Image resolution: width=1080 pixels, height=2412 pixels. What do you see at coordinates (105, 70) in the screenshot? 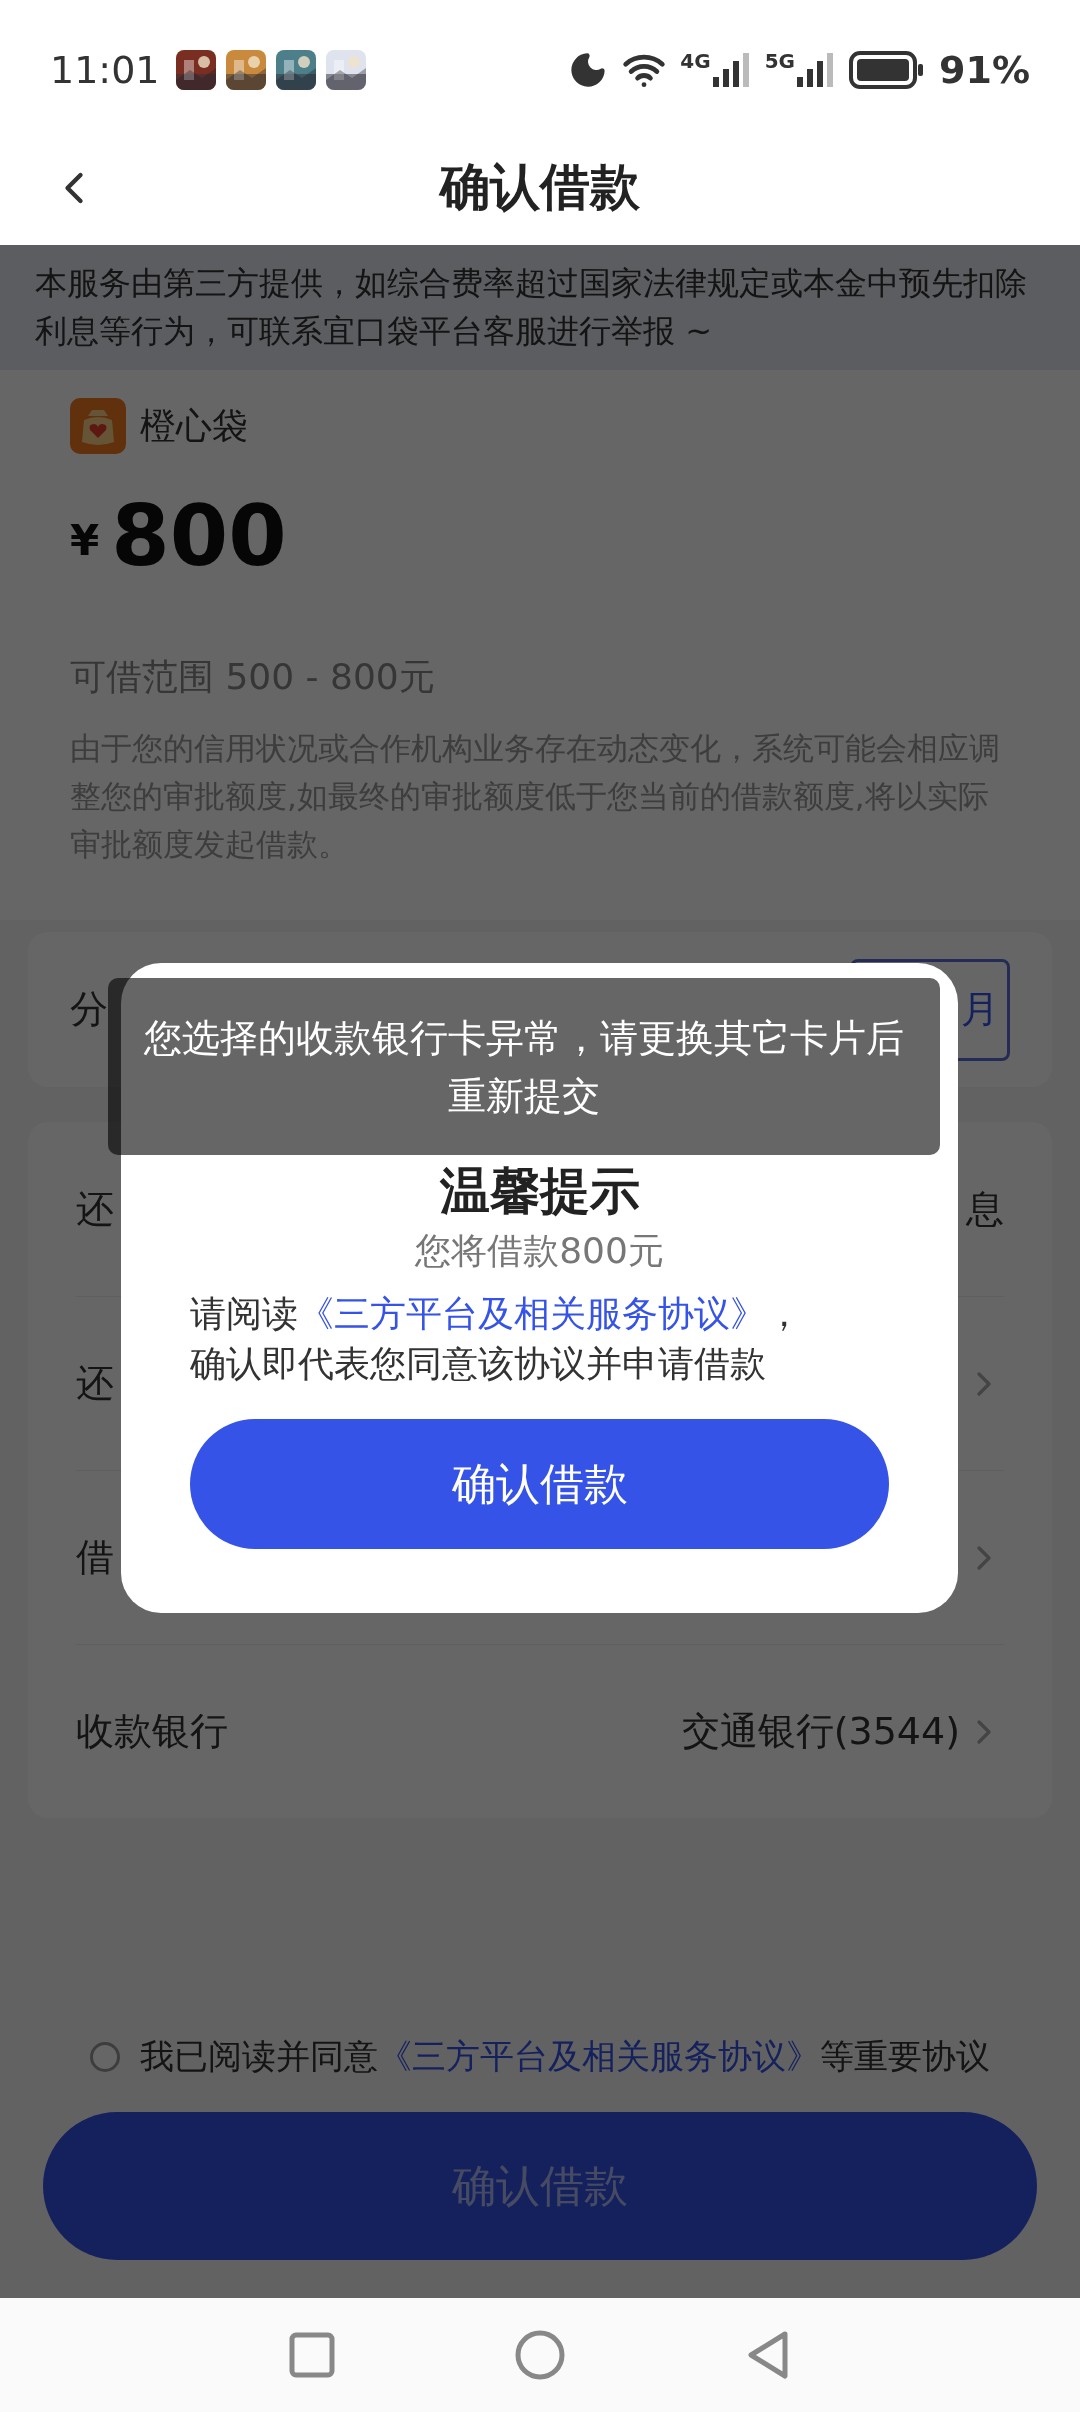
I see `status-time: 11:01` at bounding box center [105, 70].